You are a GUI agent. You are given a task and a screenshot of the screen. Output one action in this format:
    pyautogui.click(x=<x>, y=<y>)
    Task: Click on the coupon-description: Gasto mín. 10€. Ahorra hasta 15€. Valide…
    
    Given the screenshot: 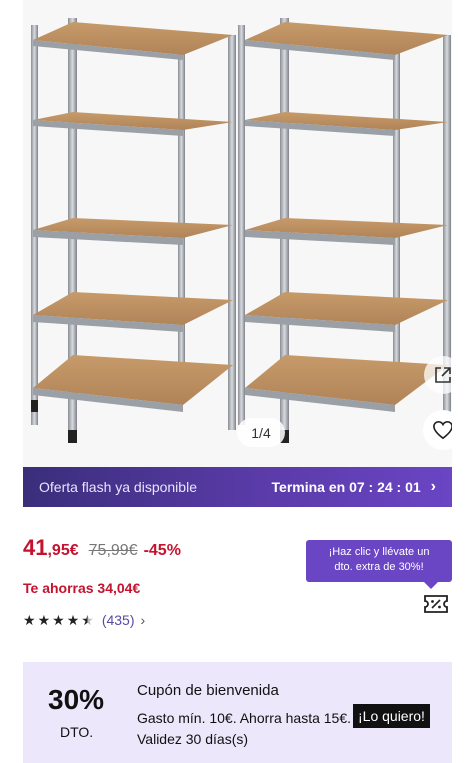 What is the action you would take?
    pyautogui.click(x=244, y=728)
    